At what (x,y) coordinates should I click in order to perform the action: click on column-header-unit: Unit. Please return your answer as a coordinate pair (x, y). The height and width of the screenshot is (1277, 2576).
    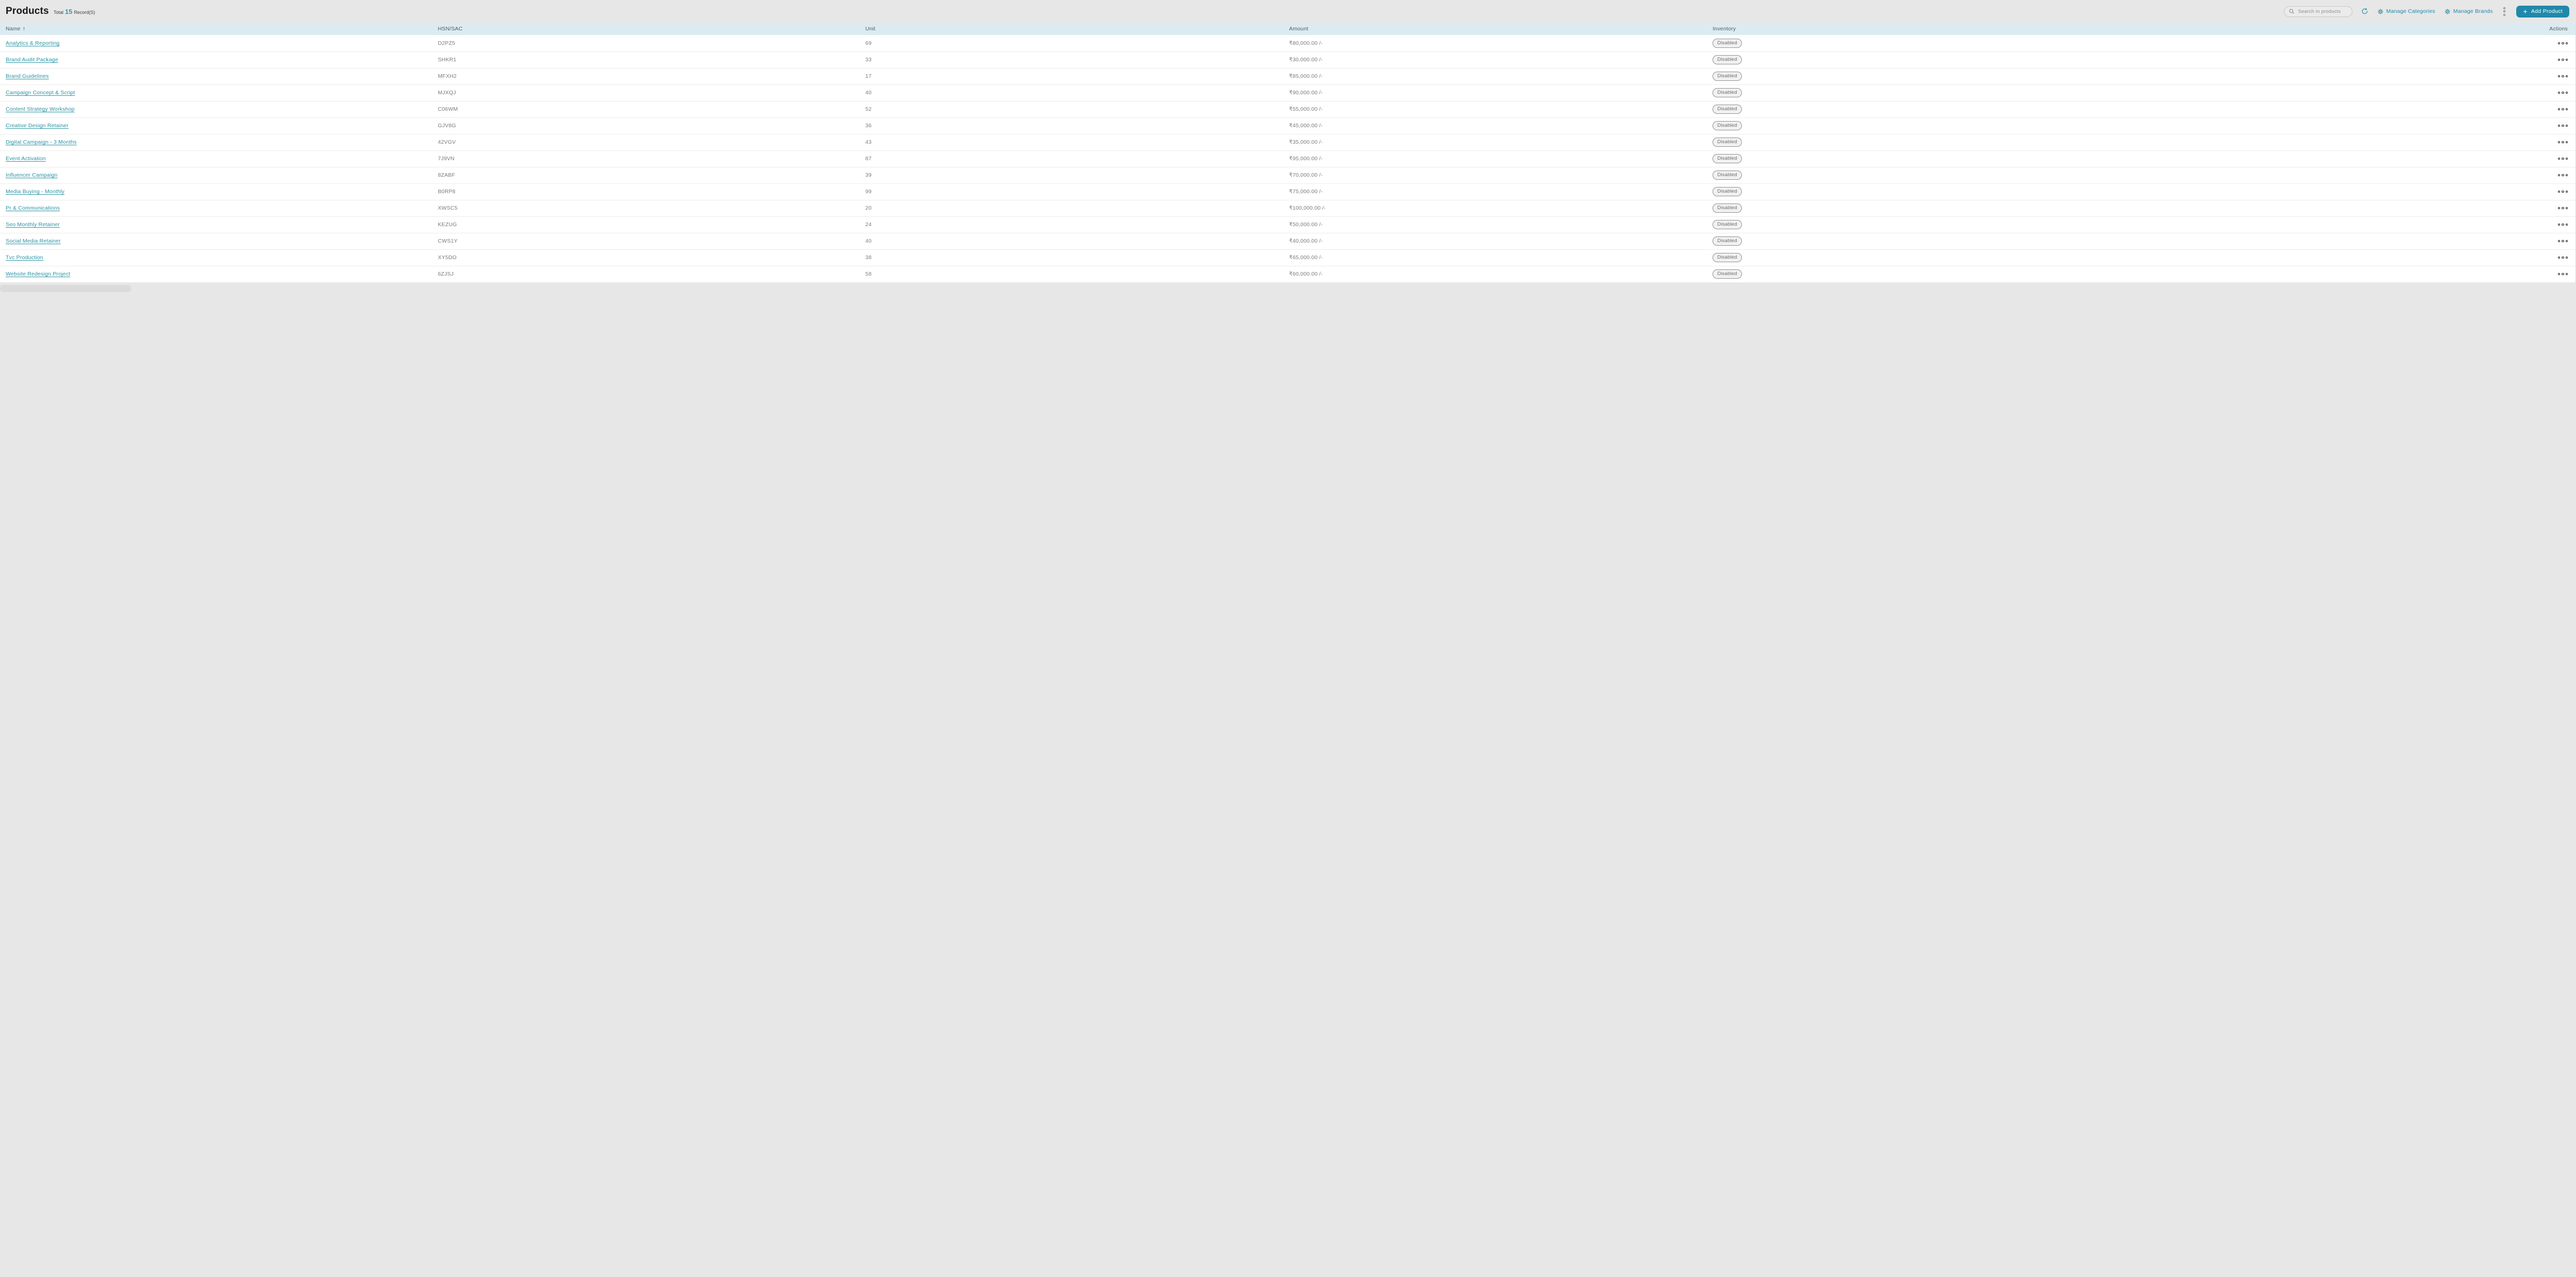
    Looking at the image, I should click on (1077, 29).